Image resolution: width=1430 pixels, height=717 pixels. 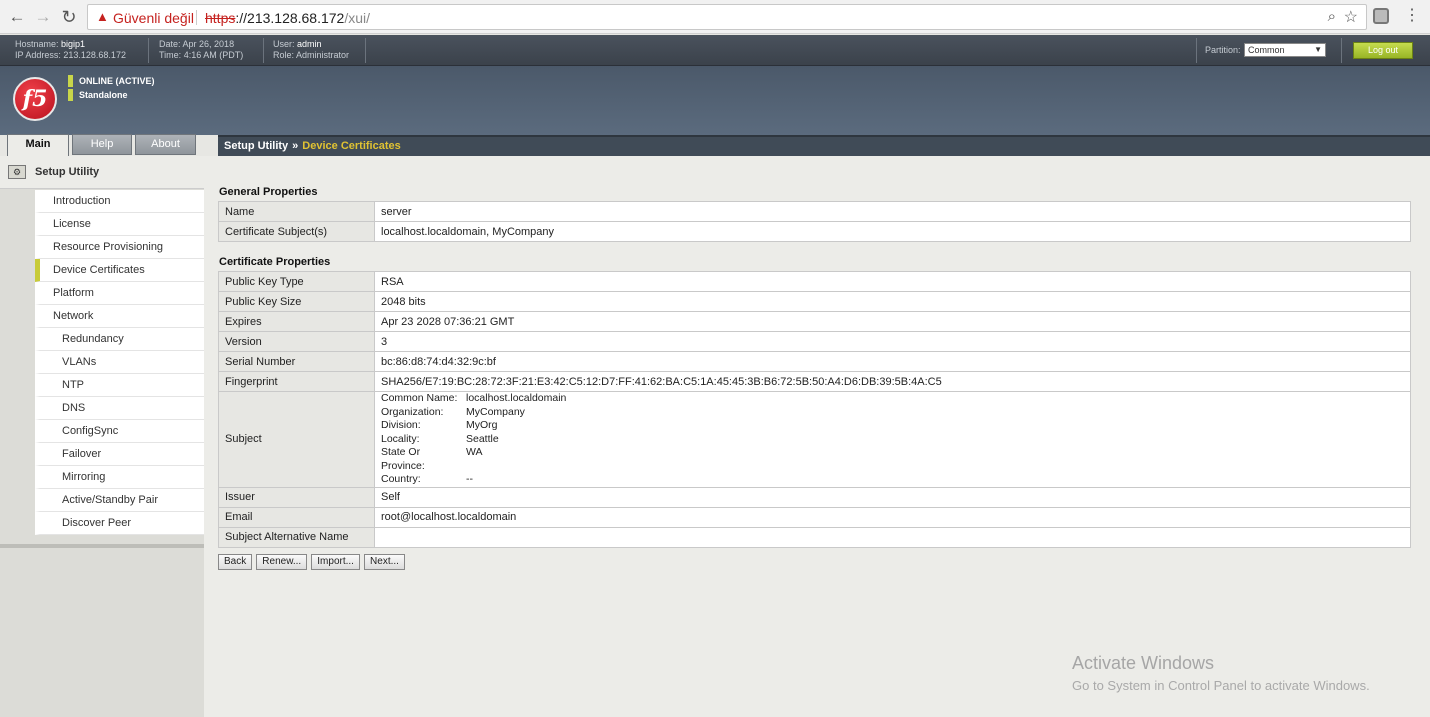 What do you see at coordinates (401, 479) in the screenshot?
I see `subject-field-label: Country:` at bounding box center [401, 479].